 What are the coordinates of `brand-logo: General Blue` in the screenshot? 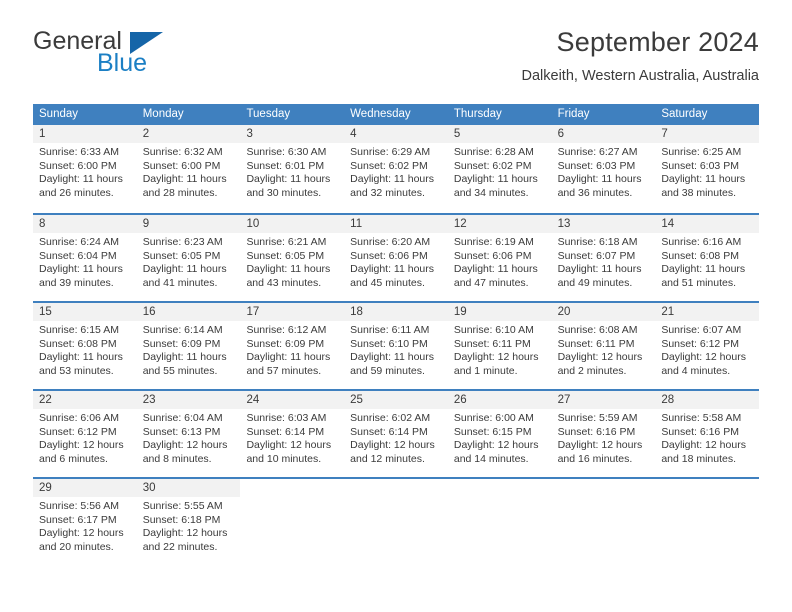 It's located at (138, 55).